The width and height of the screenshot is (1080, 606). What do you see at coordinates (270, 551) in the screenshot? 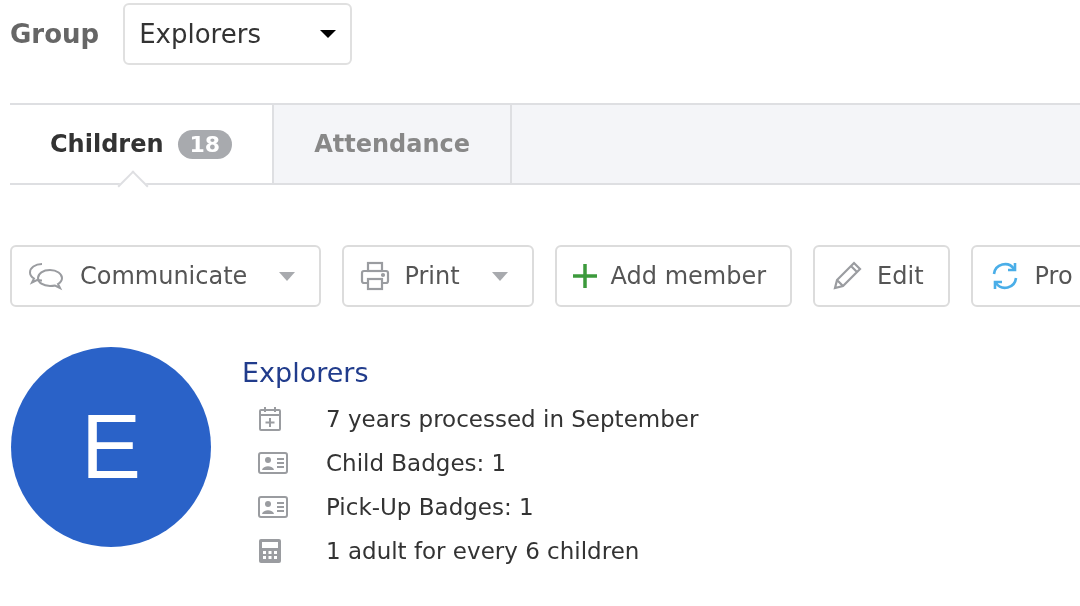
I see `calculator-icon` at bounding box center [270, 551].